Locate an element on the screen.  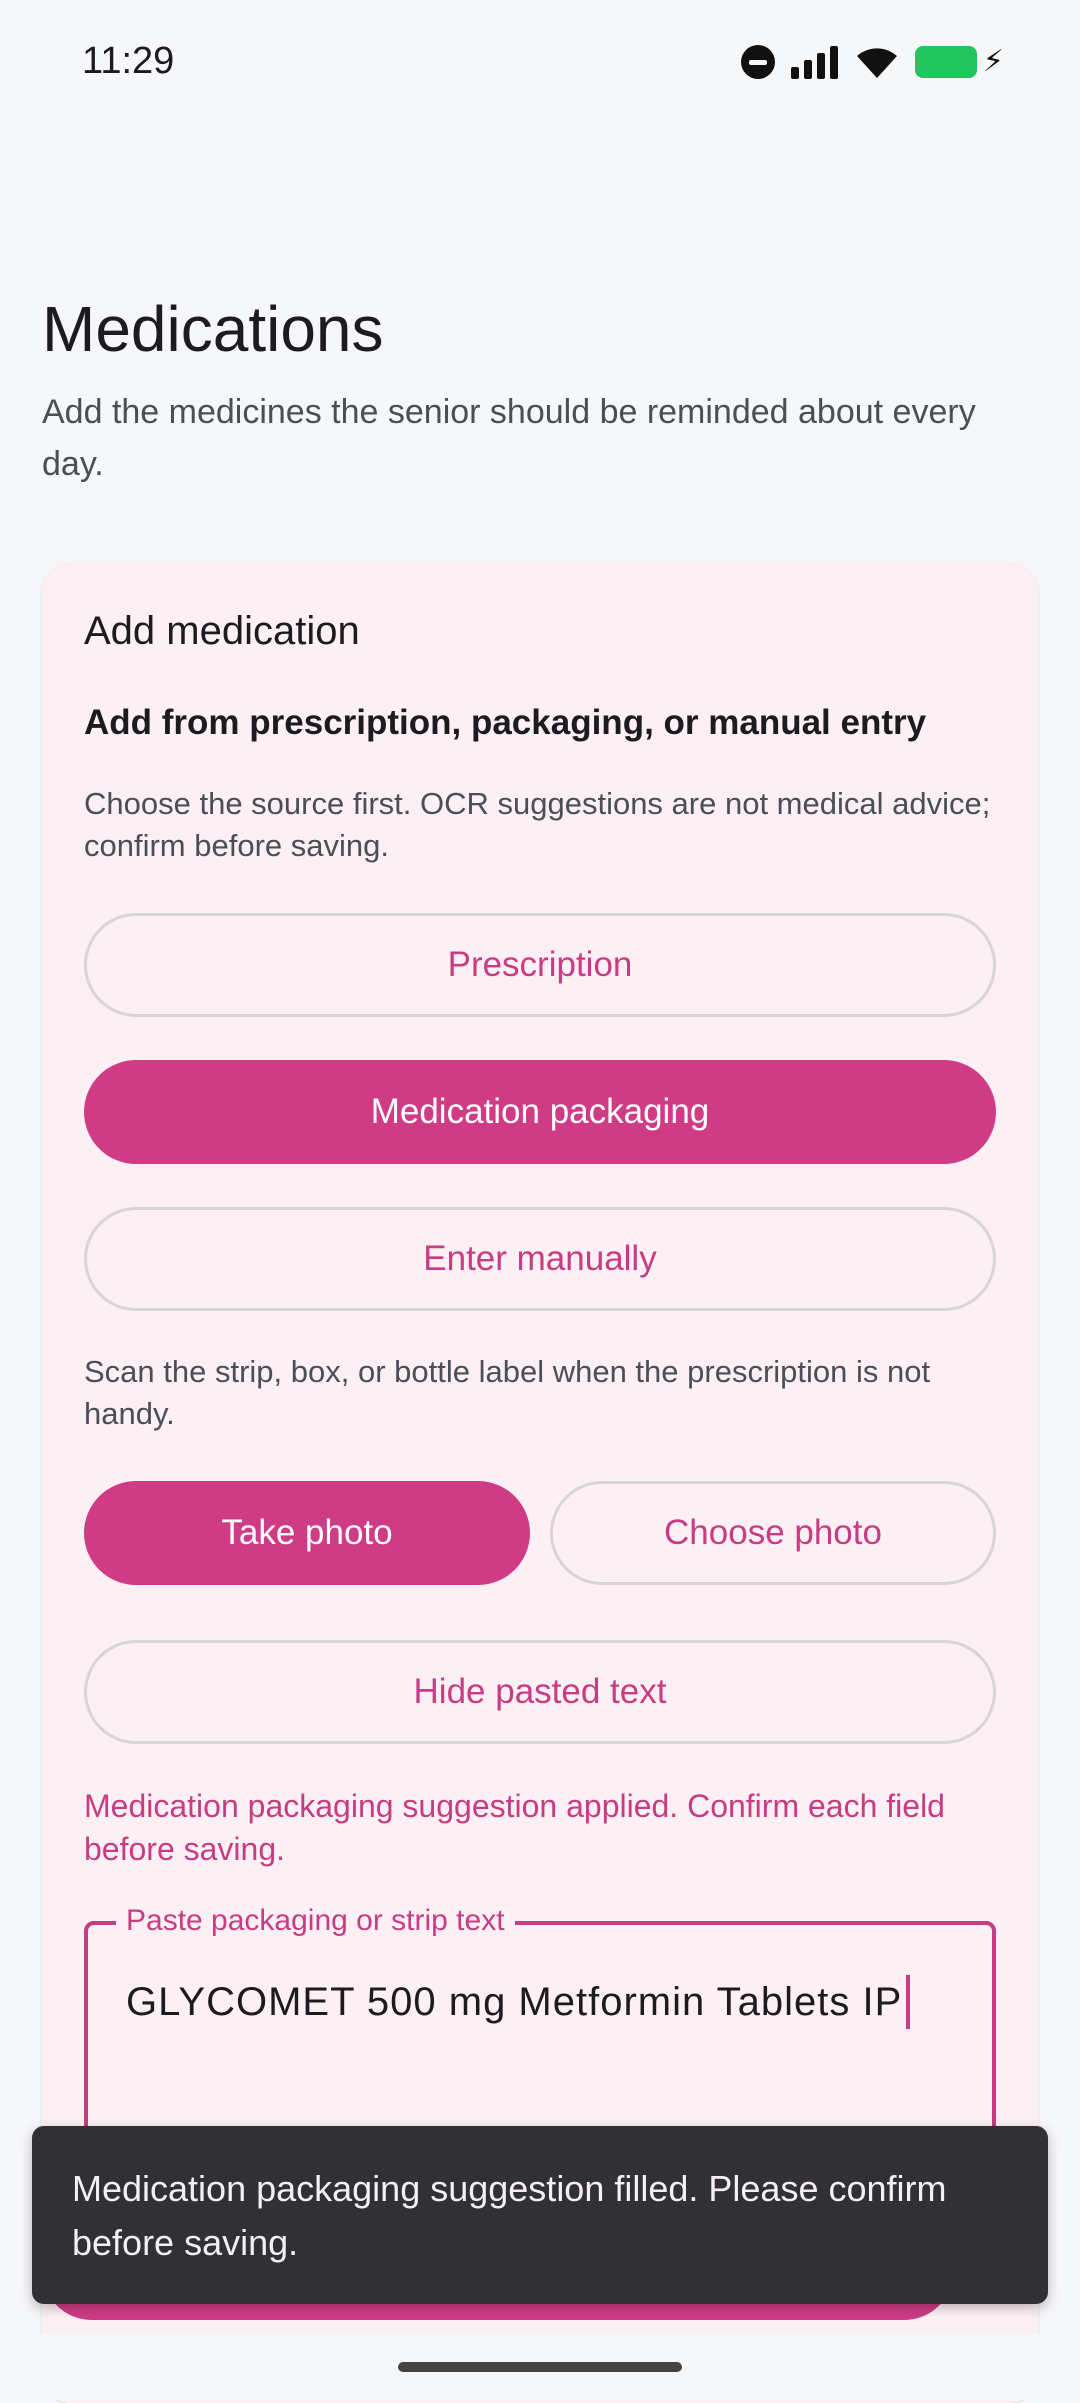
gesture-nav-handle is located at coordinates (540, 2367).